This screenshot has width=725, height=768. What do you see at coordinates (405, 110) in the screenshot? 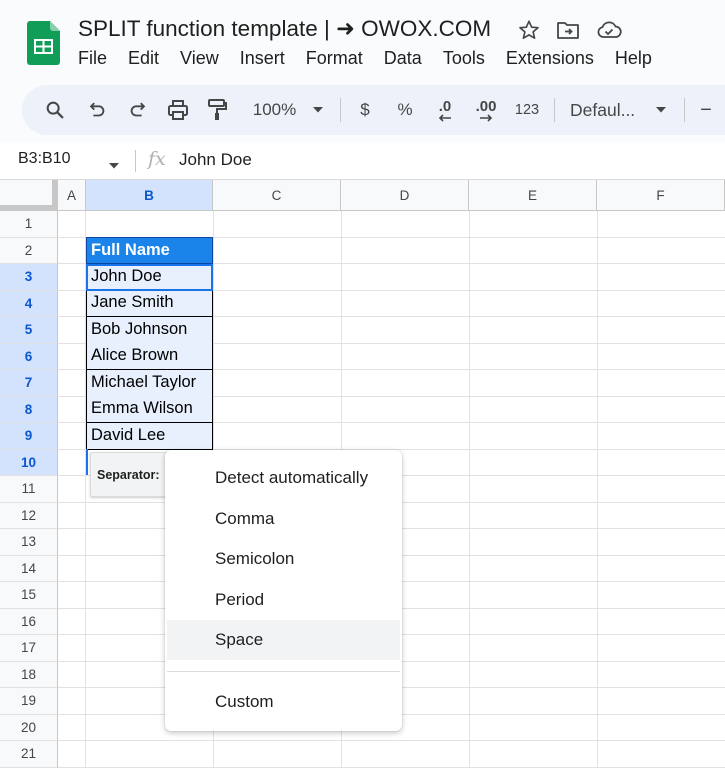
I see `percent-format-button: %` at bounding box center [405, 110].